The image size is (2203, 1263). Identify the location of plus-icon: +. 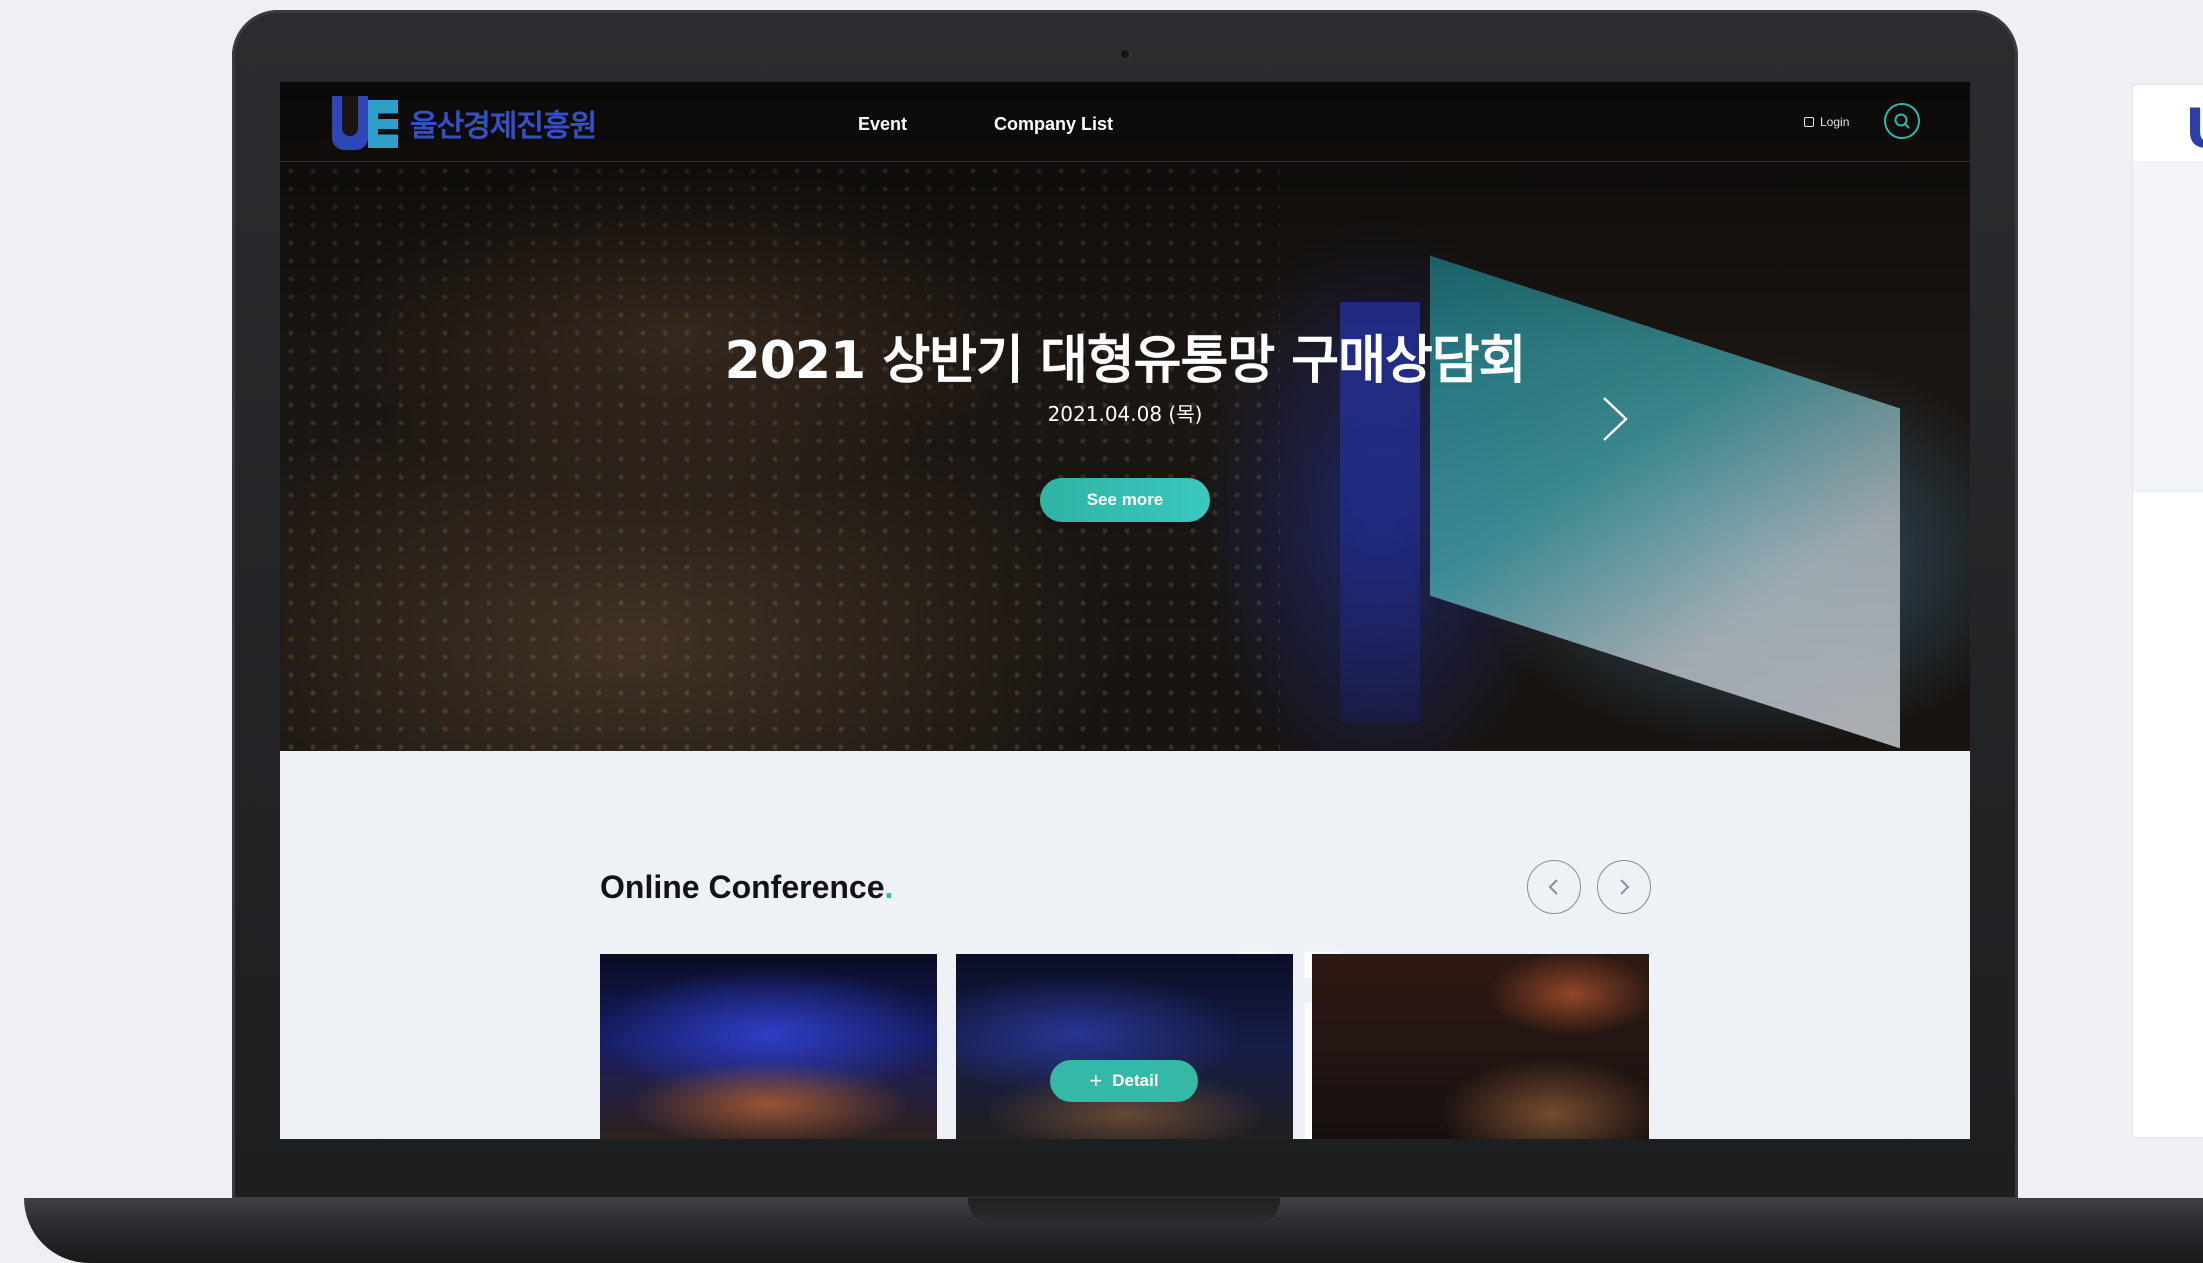
(1096, 1080).